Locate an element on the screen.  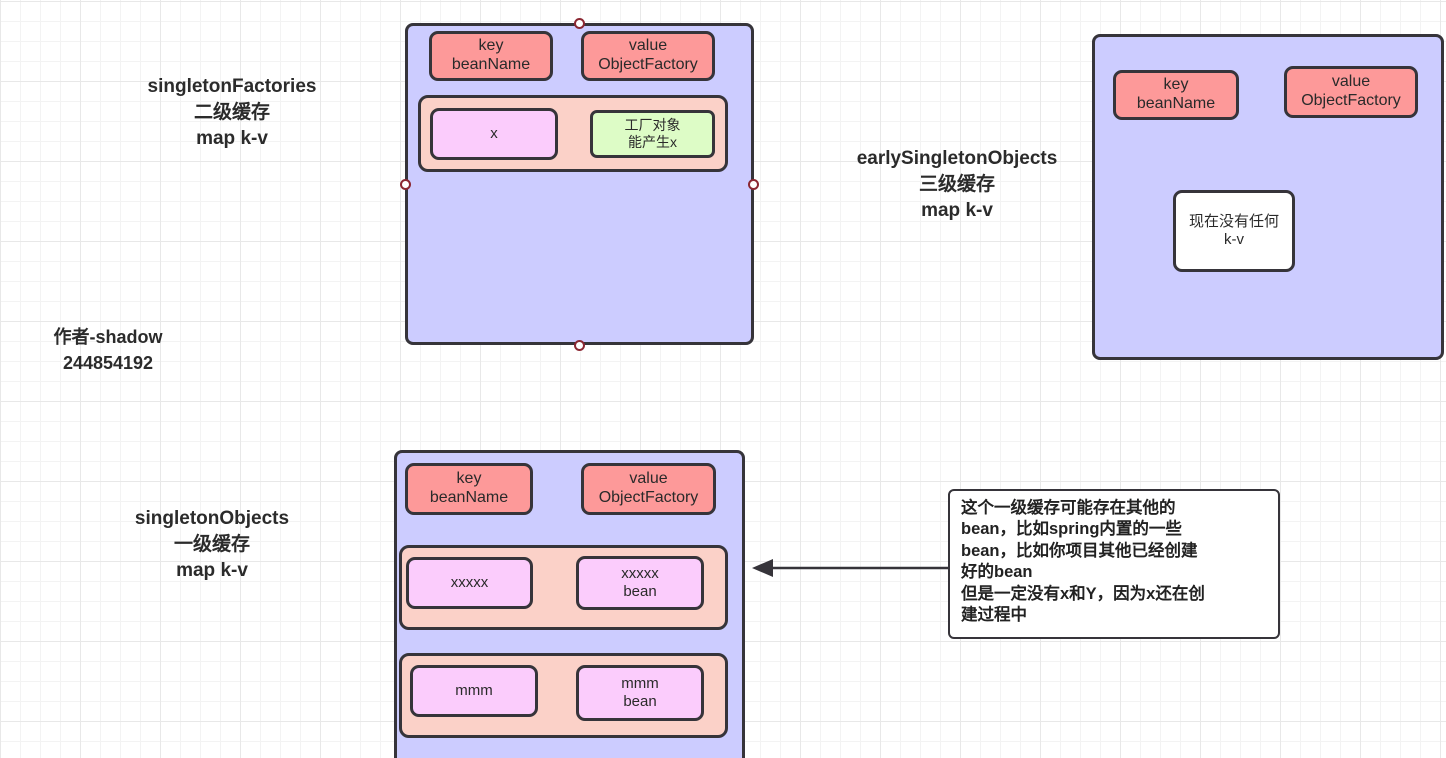
singleton-factories-key-header: key beanName is located at coordinates (491, 56).